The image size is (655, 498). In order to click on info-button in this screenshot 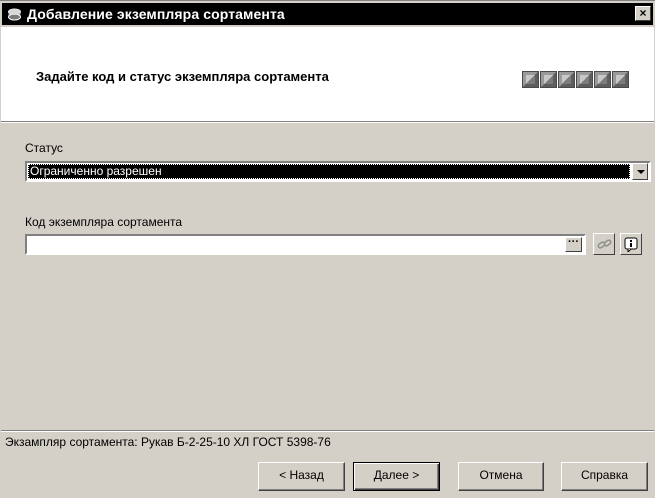, I will do `click(631, 244)`.